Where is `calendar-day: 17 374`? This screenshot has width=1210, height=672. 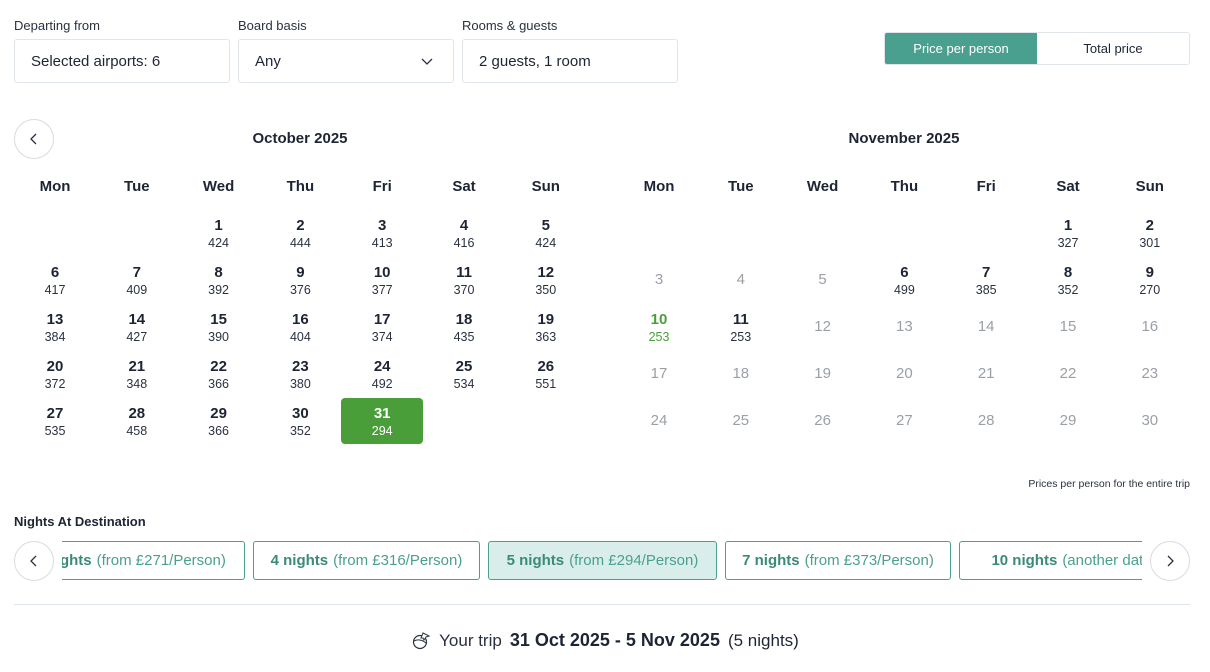
calendar-day: 17 374 is located at coordinates (382, 327).